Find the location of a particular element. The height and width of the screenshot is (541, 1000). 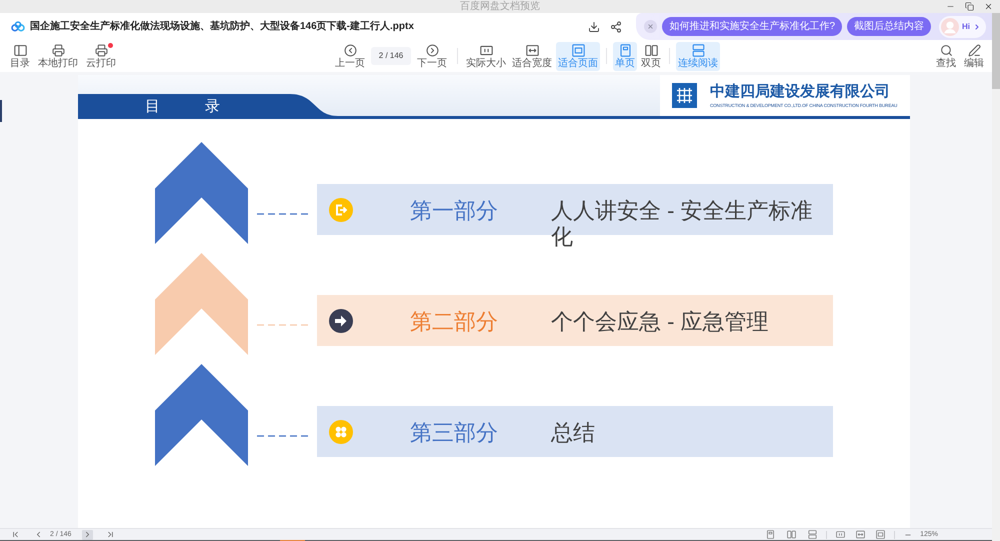

company-logo-icon is located at coordinates (684, 95).